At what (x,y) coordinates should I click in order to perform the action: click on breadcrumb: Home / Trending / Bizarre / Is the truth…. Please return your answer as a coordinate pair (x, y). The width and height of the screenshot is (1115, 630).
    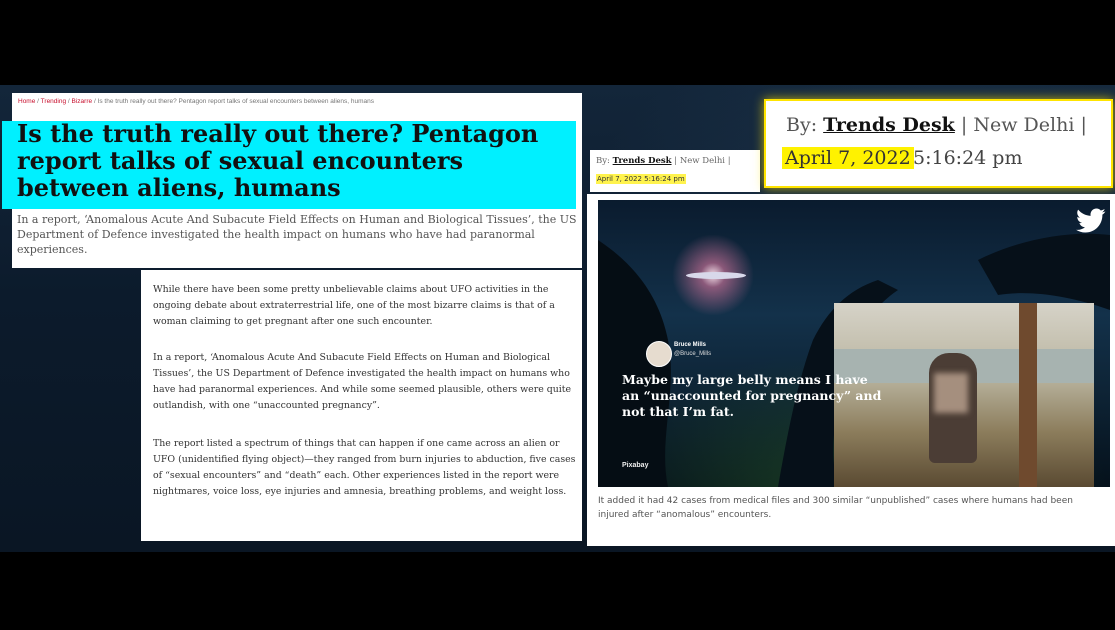
    Looking at the image, I should click on (196, 101).